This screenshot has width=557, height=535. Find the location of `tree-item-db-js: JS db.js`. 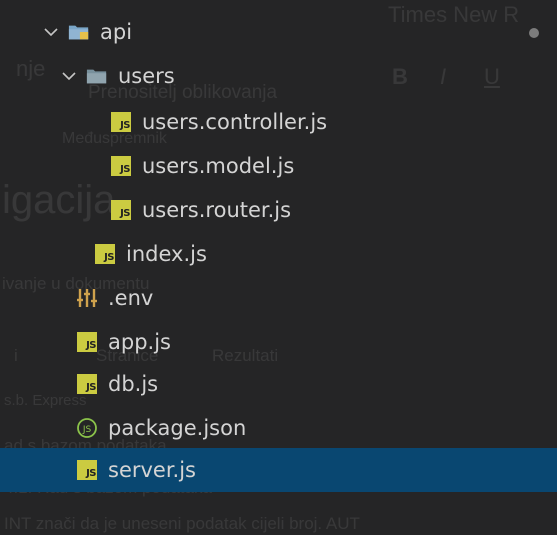

tree-item-db-js: JS db.js is located at coordinates (278, 384).